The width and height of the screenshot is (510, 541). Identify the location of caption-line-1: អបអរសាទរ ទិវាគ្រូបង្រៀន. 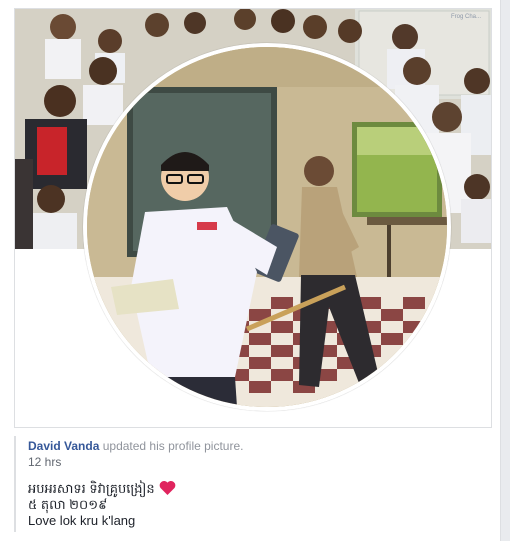
(102, 488).